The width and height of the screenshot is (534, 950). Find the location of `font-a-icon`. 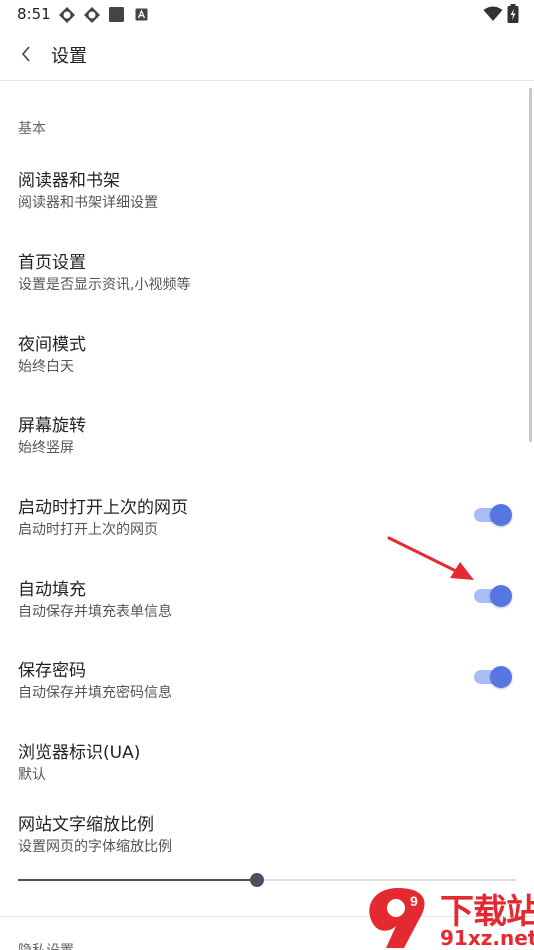

font-a-icon is located at coordinates (141, 14).